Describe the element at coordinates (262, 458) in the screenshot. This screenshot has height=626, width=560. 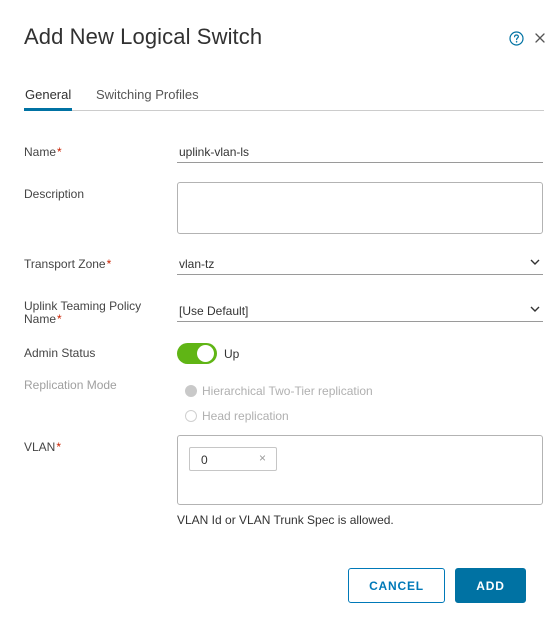
I see `chip-remove-icon: ×` at that location.